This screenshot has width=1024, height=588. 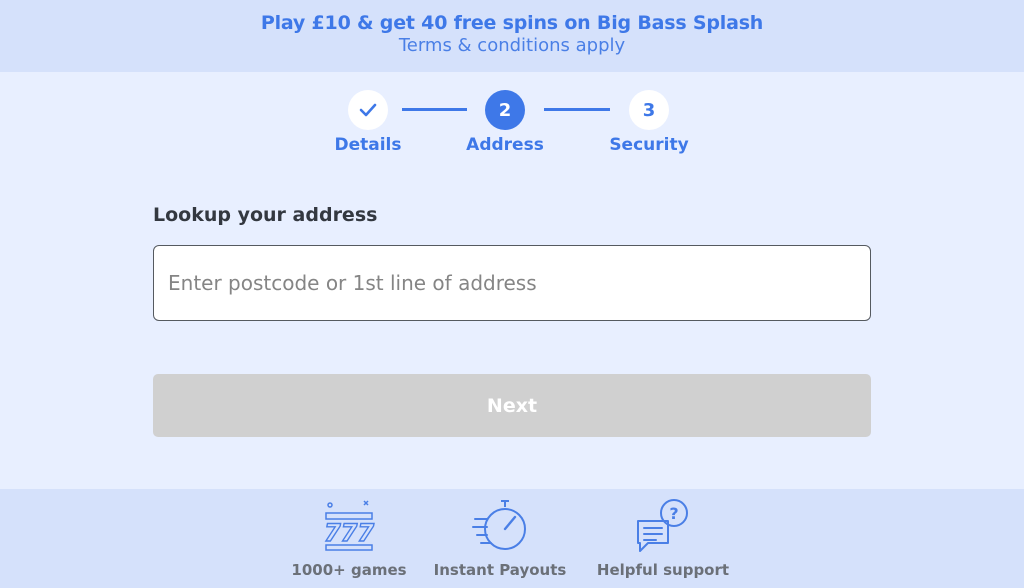 I want to click on step-address-number: 2, so click(x=505, y=110).